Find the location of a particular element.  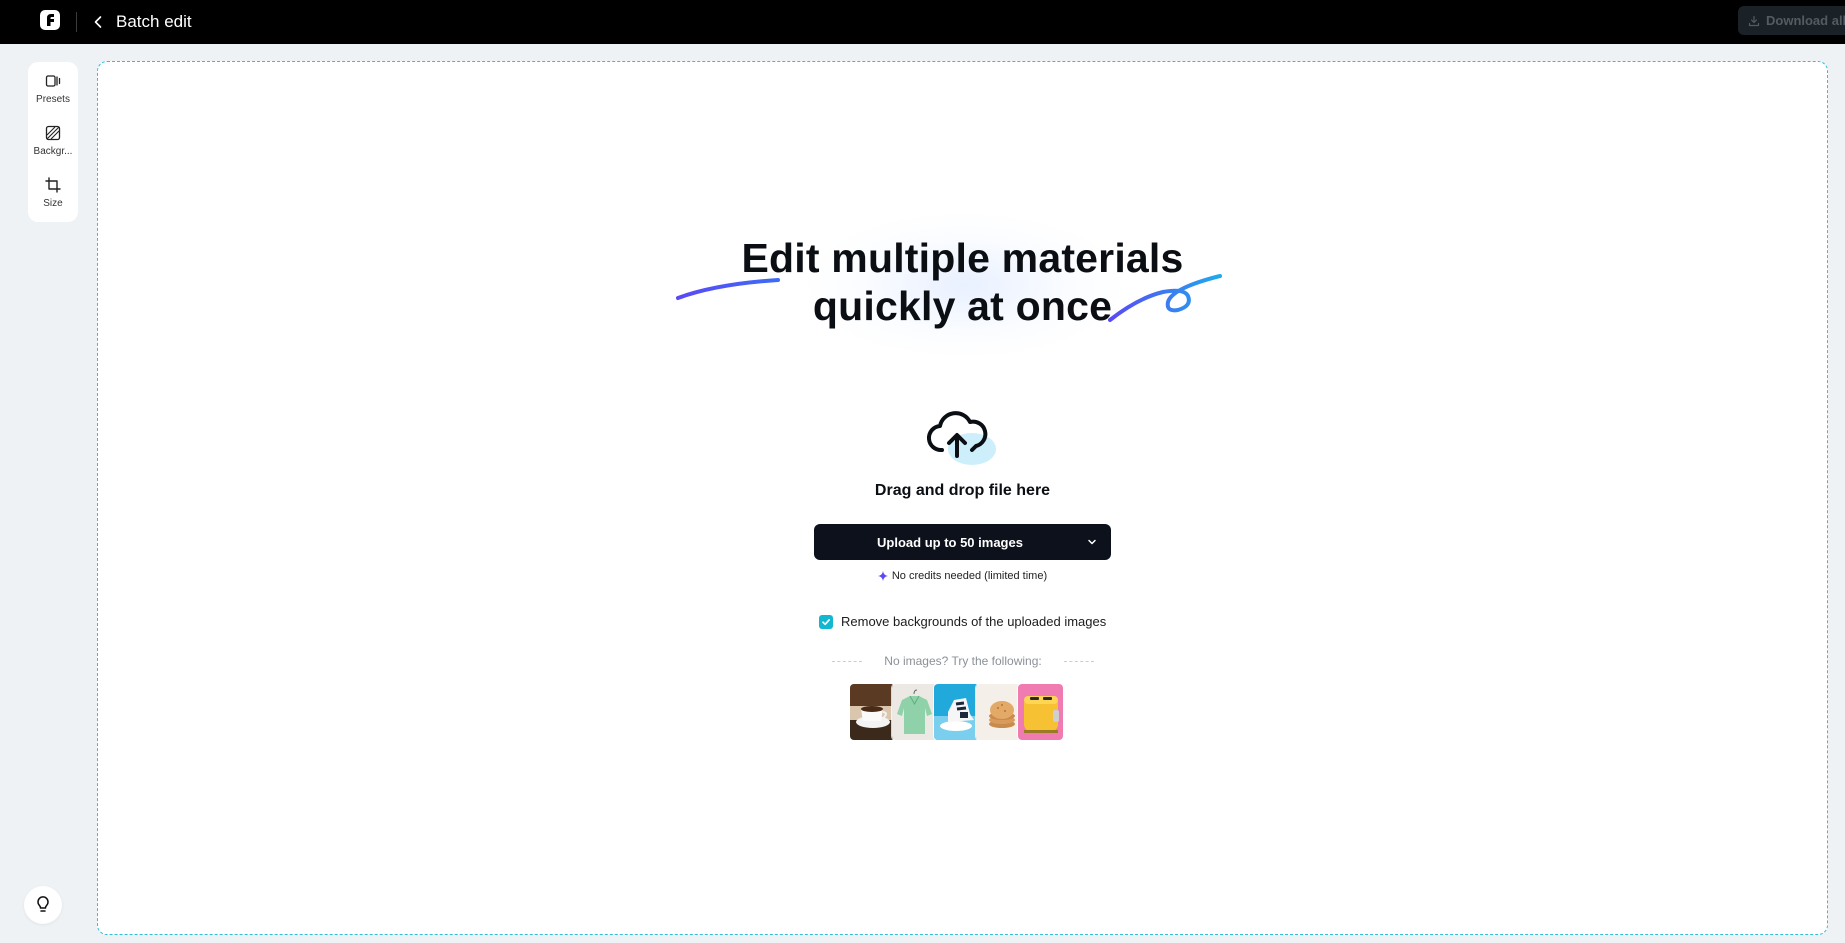

upload-images-button: Upload up to 50 images is located at coordinates (962, 542).